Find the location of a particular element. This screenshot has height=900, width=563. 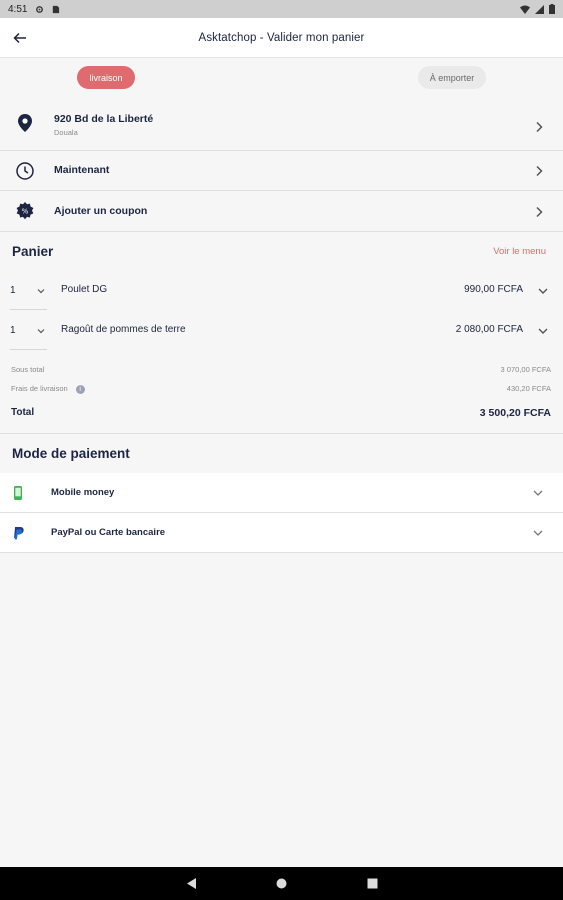

address-line: 920 Bd de la Liberté is located at coordinates (104, 119).